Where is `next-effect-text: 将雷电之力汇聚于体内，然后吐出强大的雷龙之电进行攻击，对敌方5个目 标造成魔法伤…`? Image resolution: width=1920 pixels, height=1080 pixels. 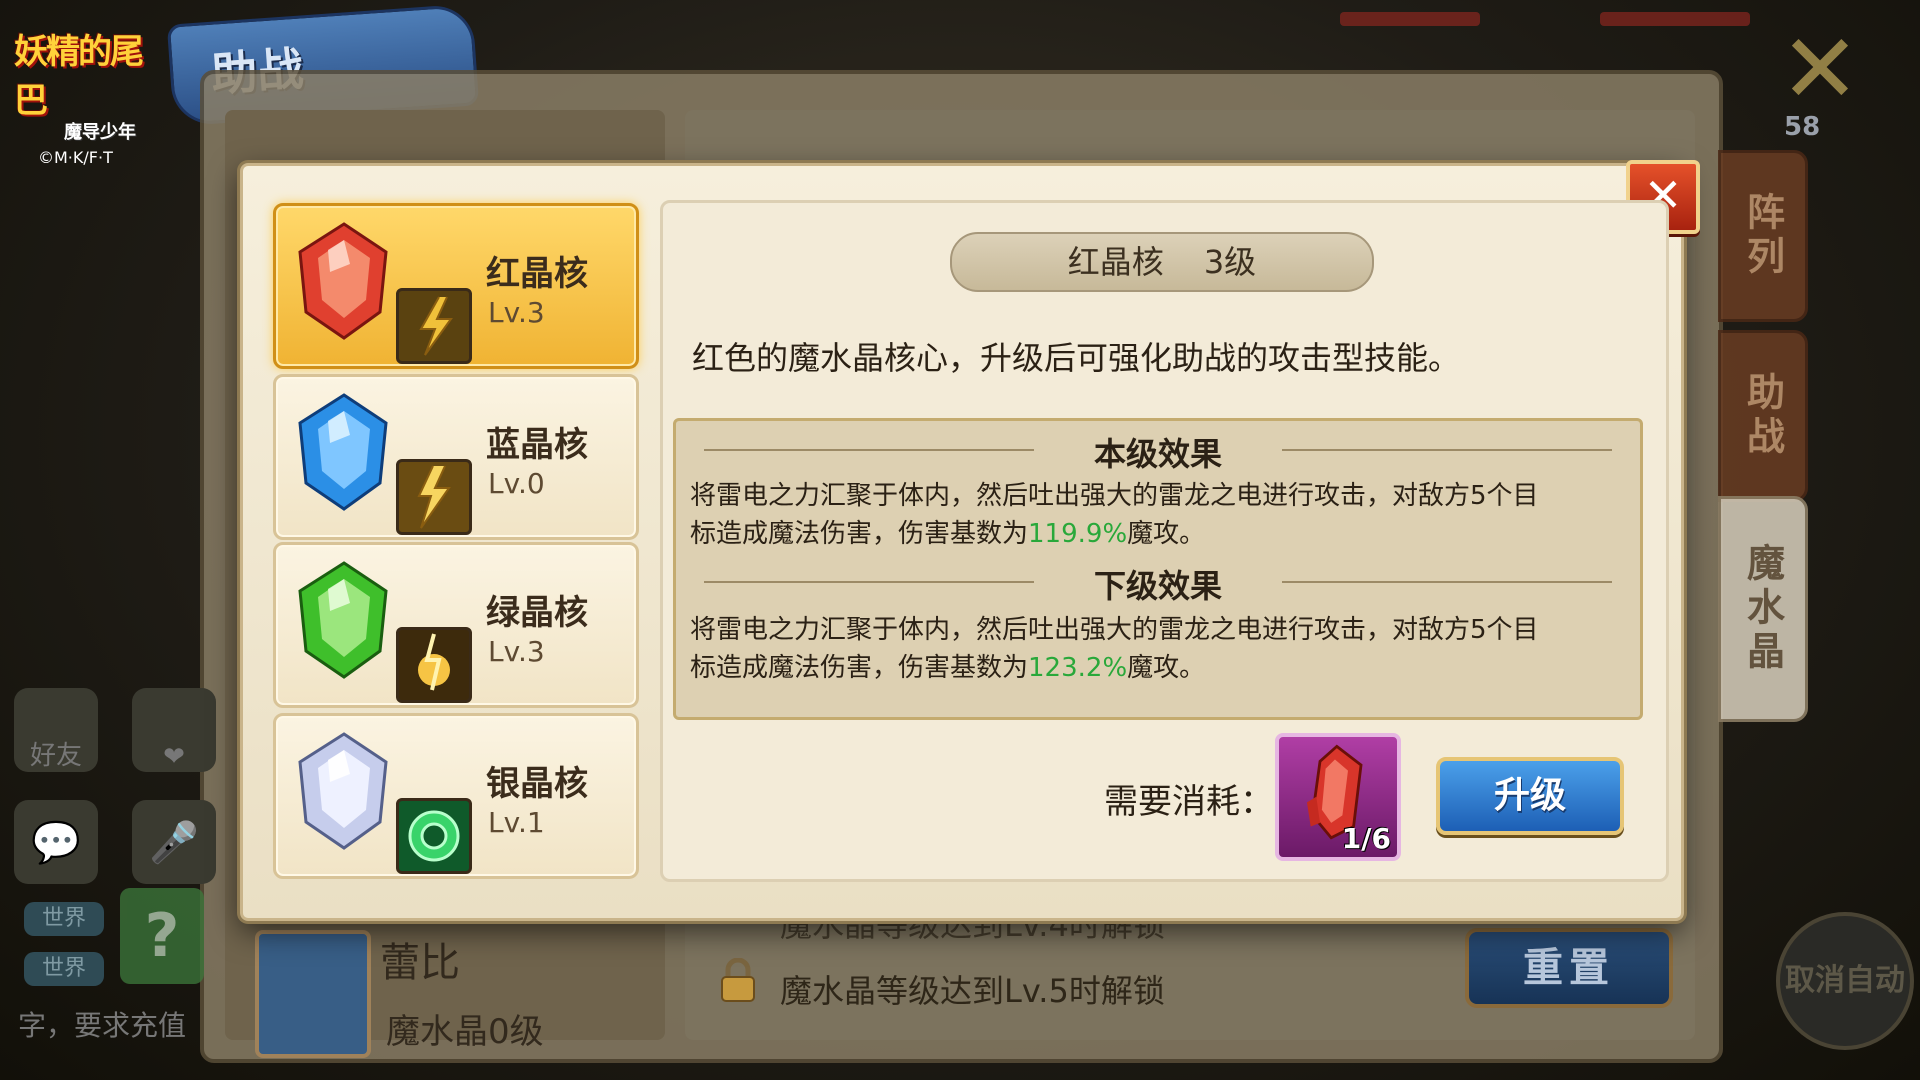 next-effect-text: 将雷电之力汇聚于体内，然后吐出强大的雷龙之电进行攻击，对敌方5个目 标造成魔法伤… is located at coordinates (1160, 649).